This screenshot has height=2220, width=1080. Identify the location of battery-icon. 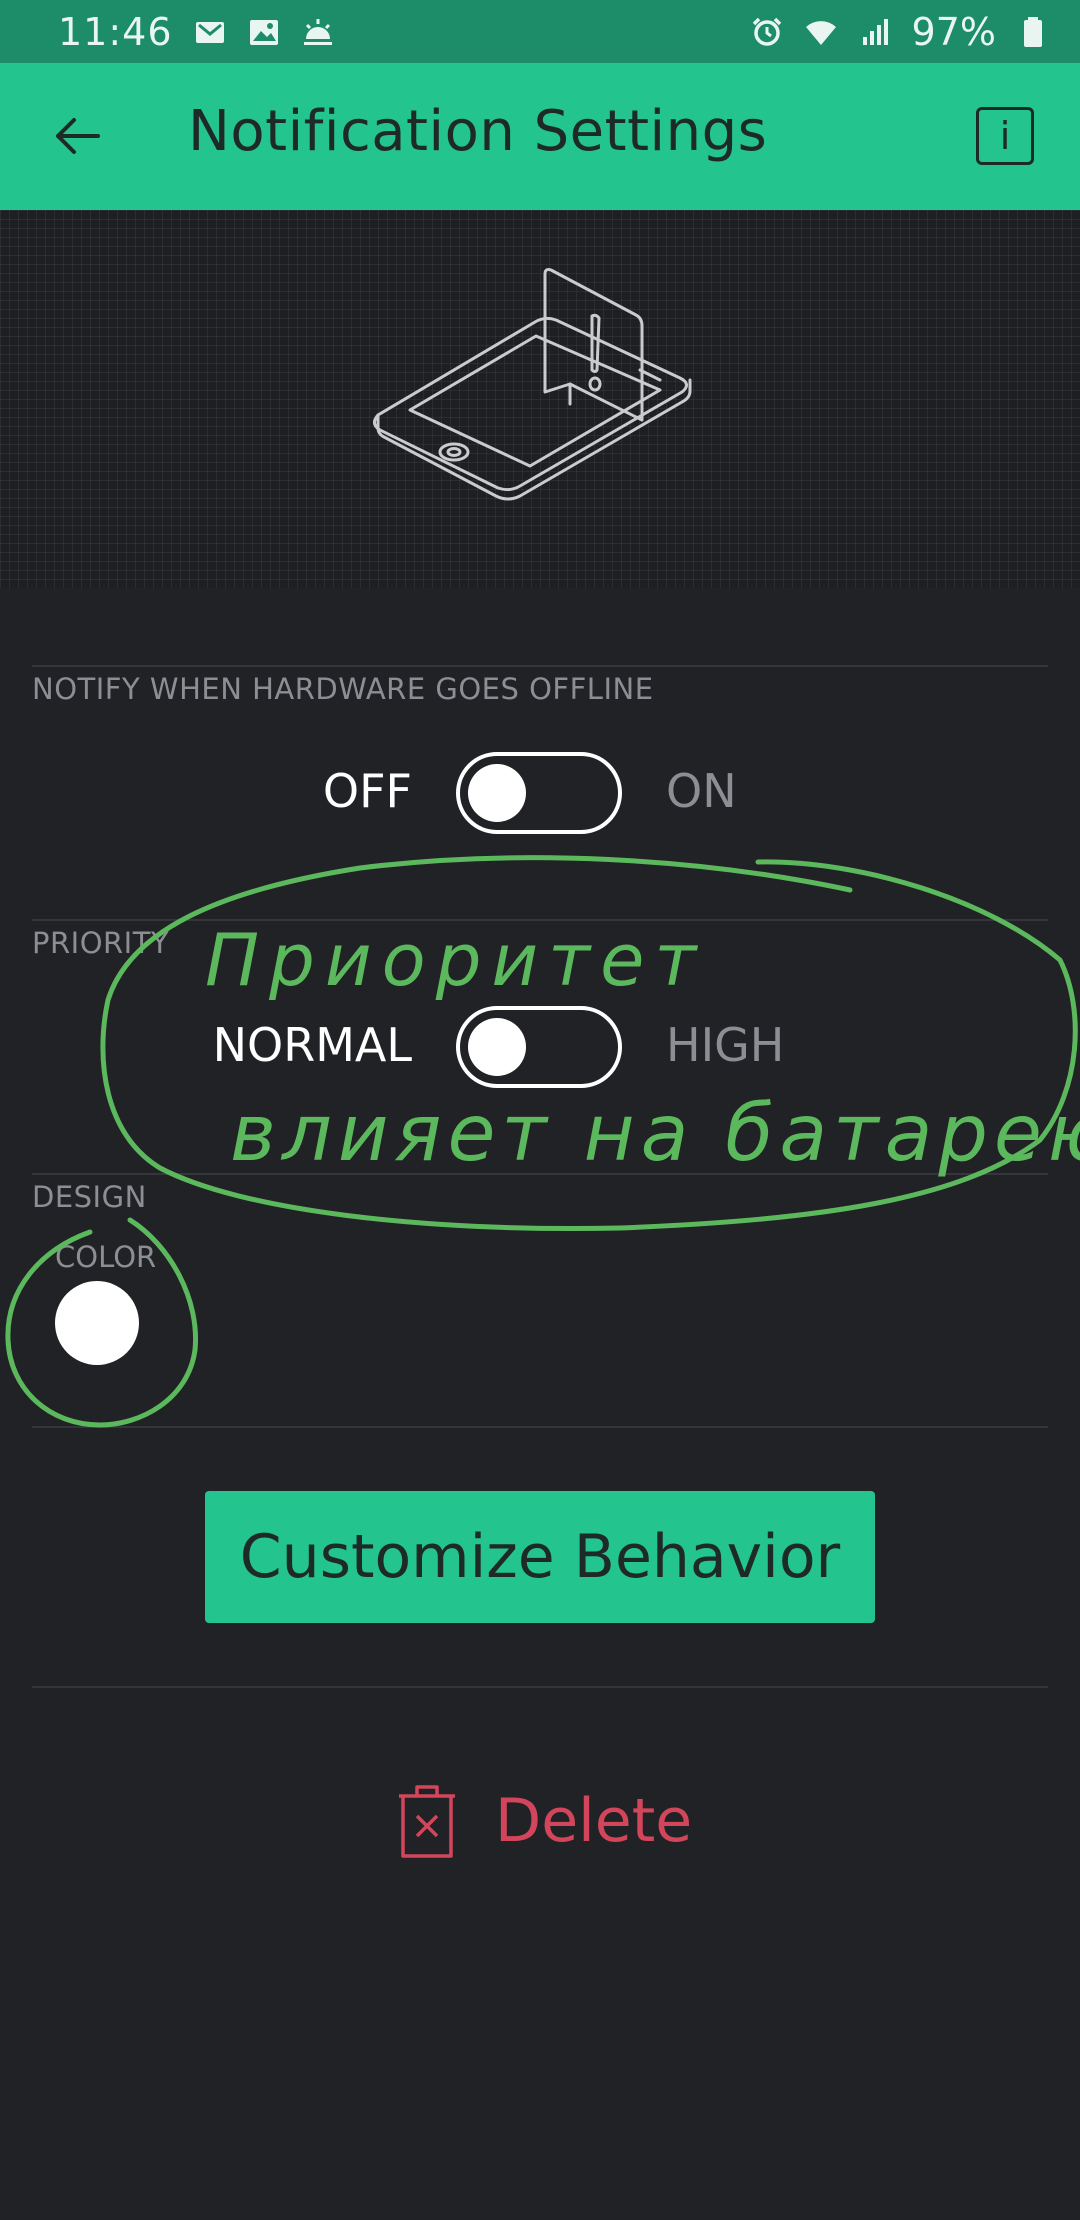
(1033, 32).